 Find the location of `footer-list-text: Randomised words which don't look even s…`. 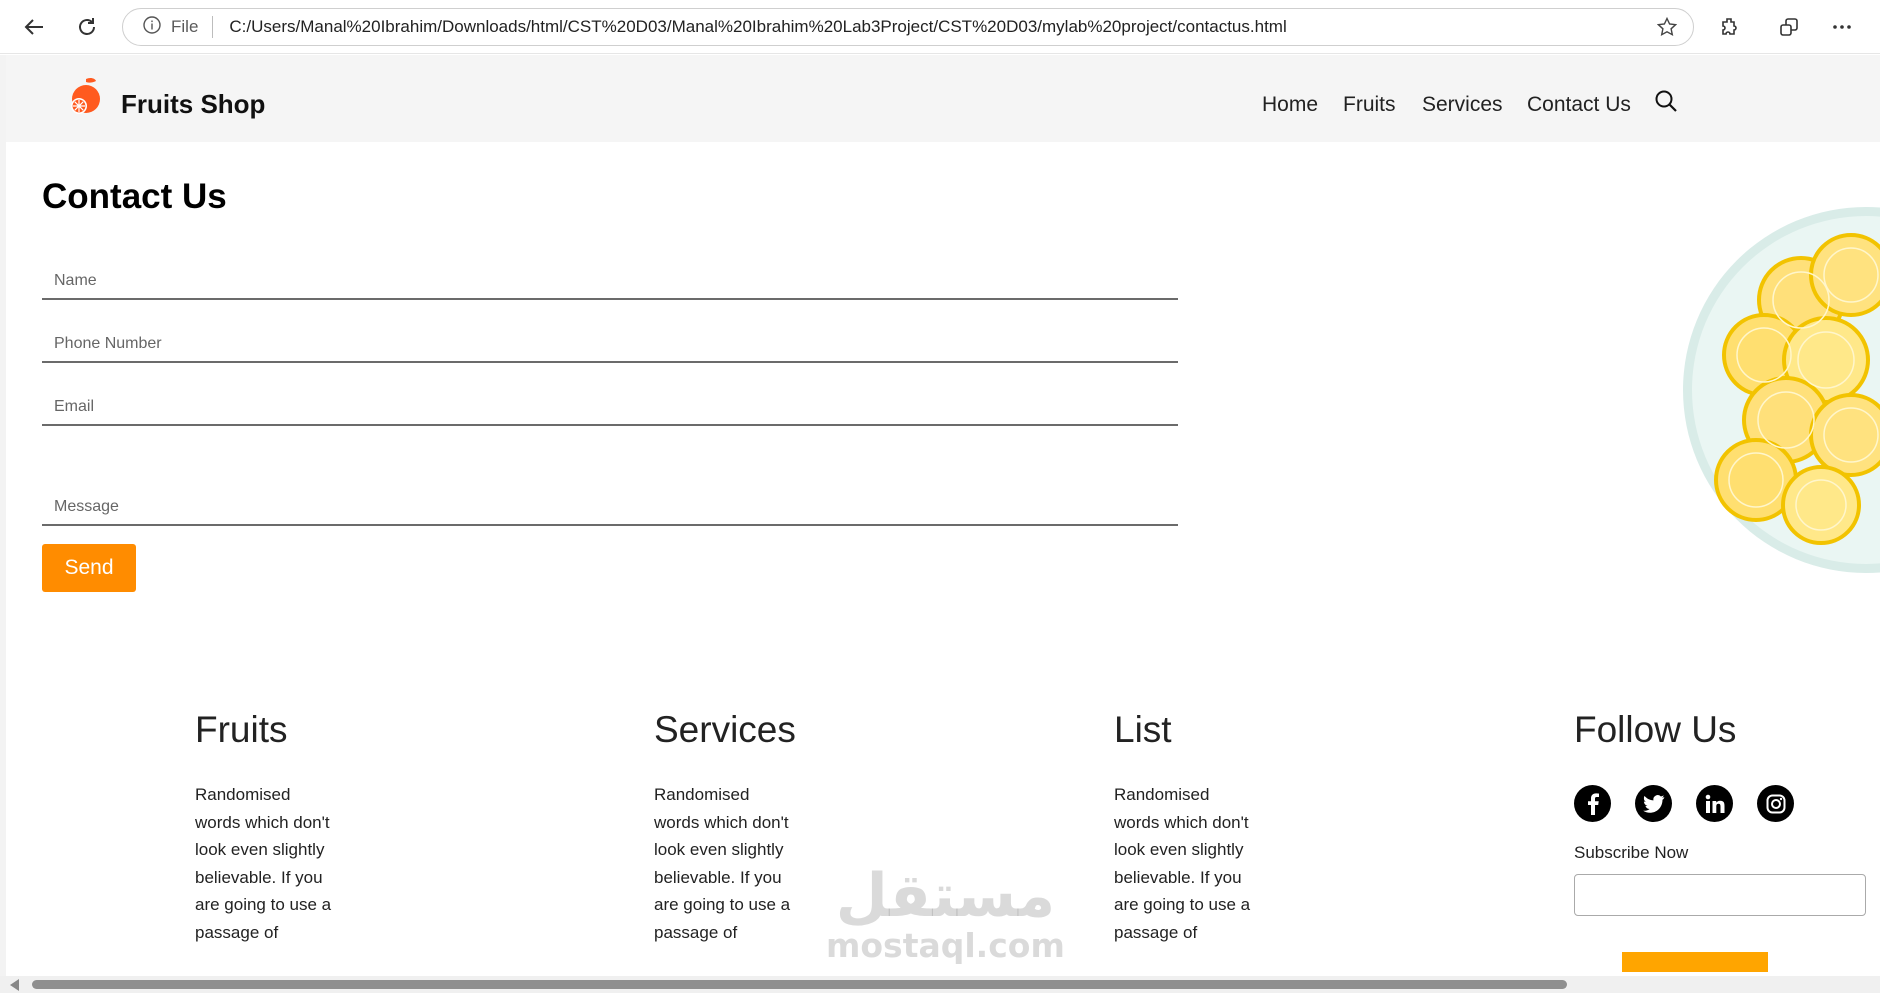

footer-list-text: Randomised words which don't look even s… is located at coordinates (1182, 863).